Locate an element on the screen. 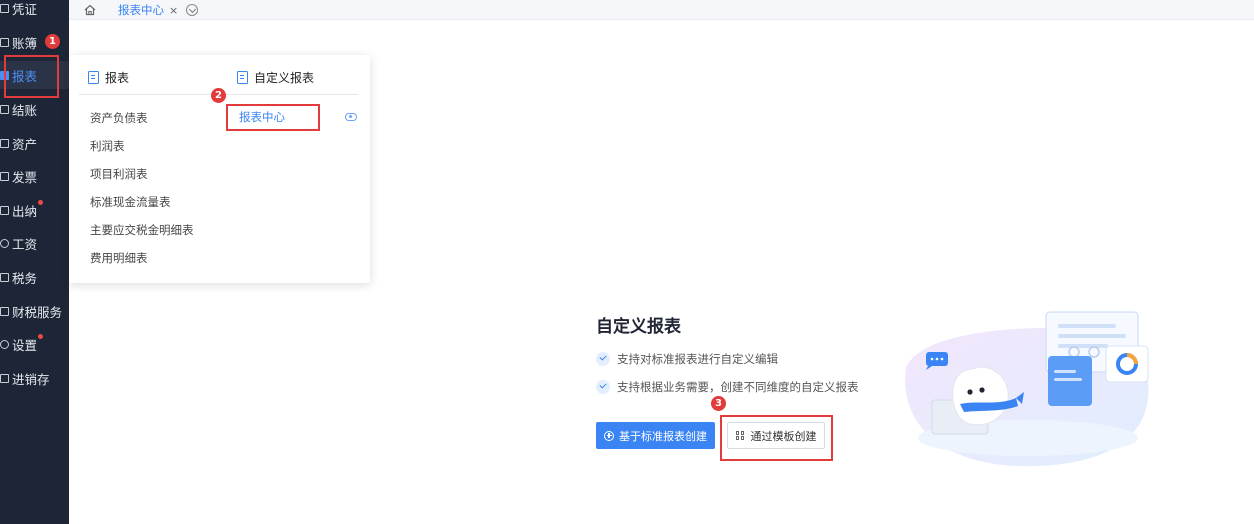  sidebar-item-voucher: 凭证 is located at coordinates (34, 11).